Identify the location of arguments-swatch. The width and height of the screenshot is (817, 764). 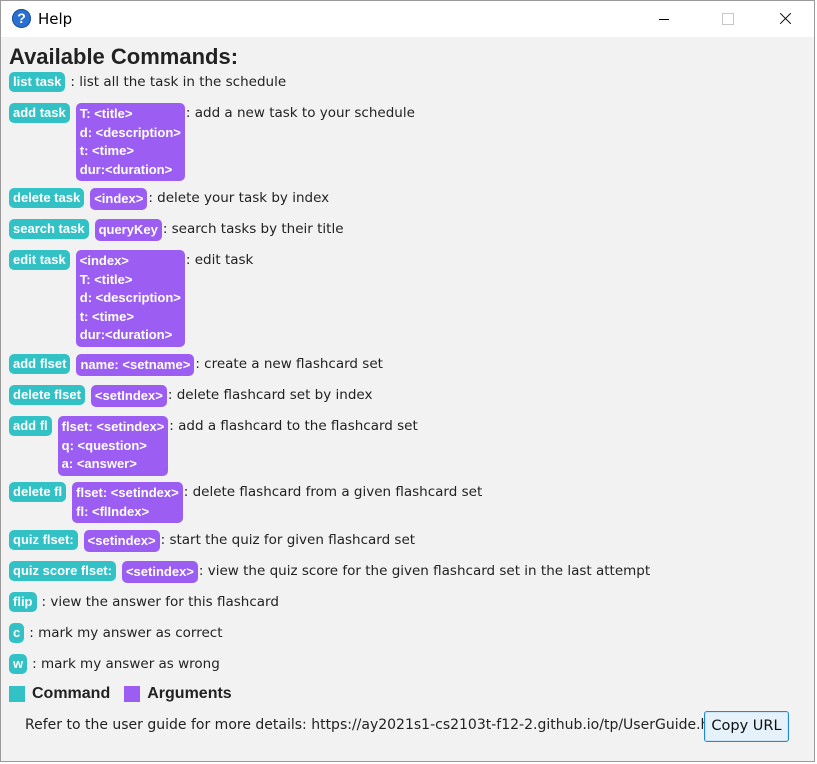
(132, 694).